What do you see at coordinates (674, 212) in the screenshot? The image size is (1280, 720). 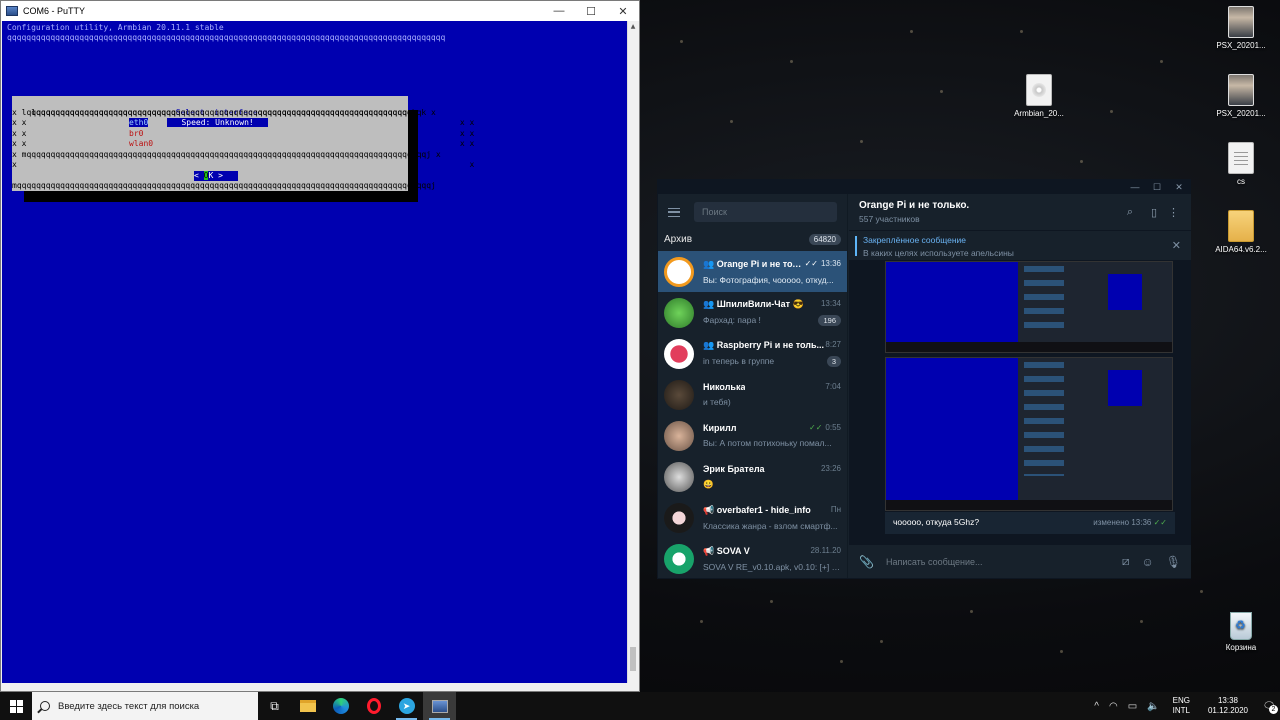 I see `hamburger-menu-icon` at bounding box center [674, 212].